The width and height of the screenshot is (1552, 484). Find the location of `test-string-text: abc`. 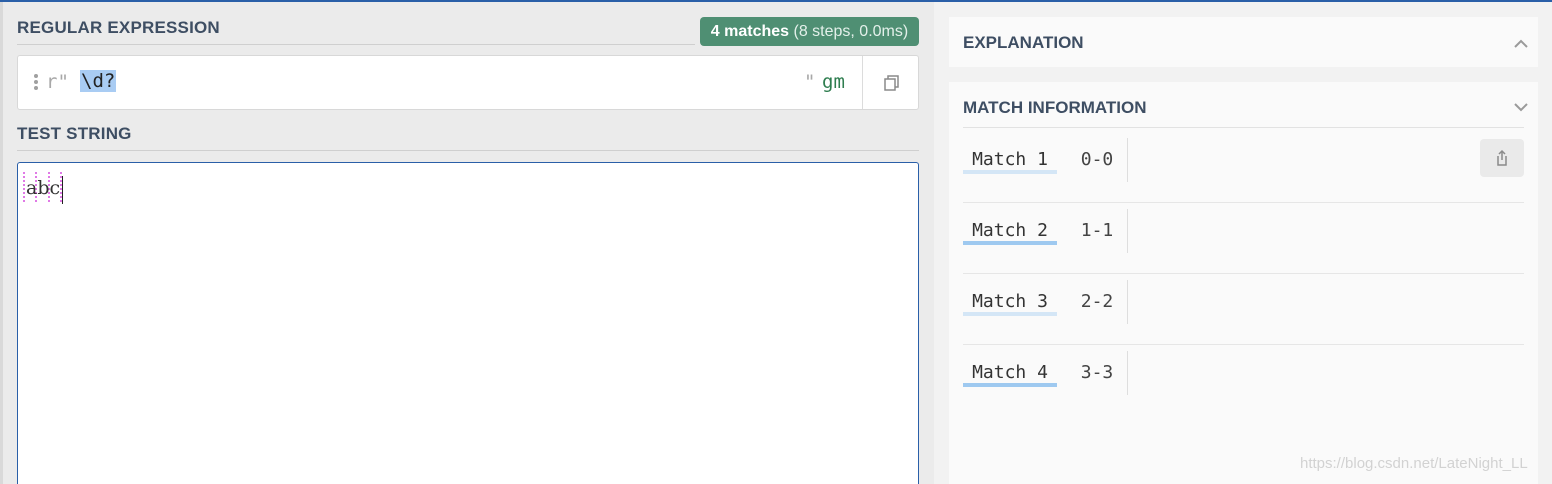

test-string-text: abc is located at coordinates (43, 188).